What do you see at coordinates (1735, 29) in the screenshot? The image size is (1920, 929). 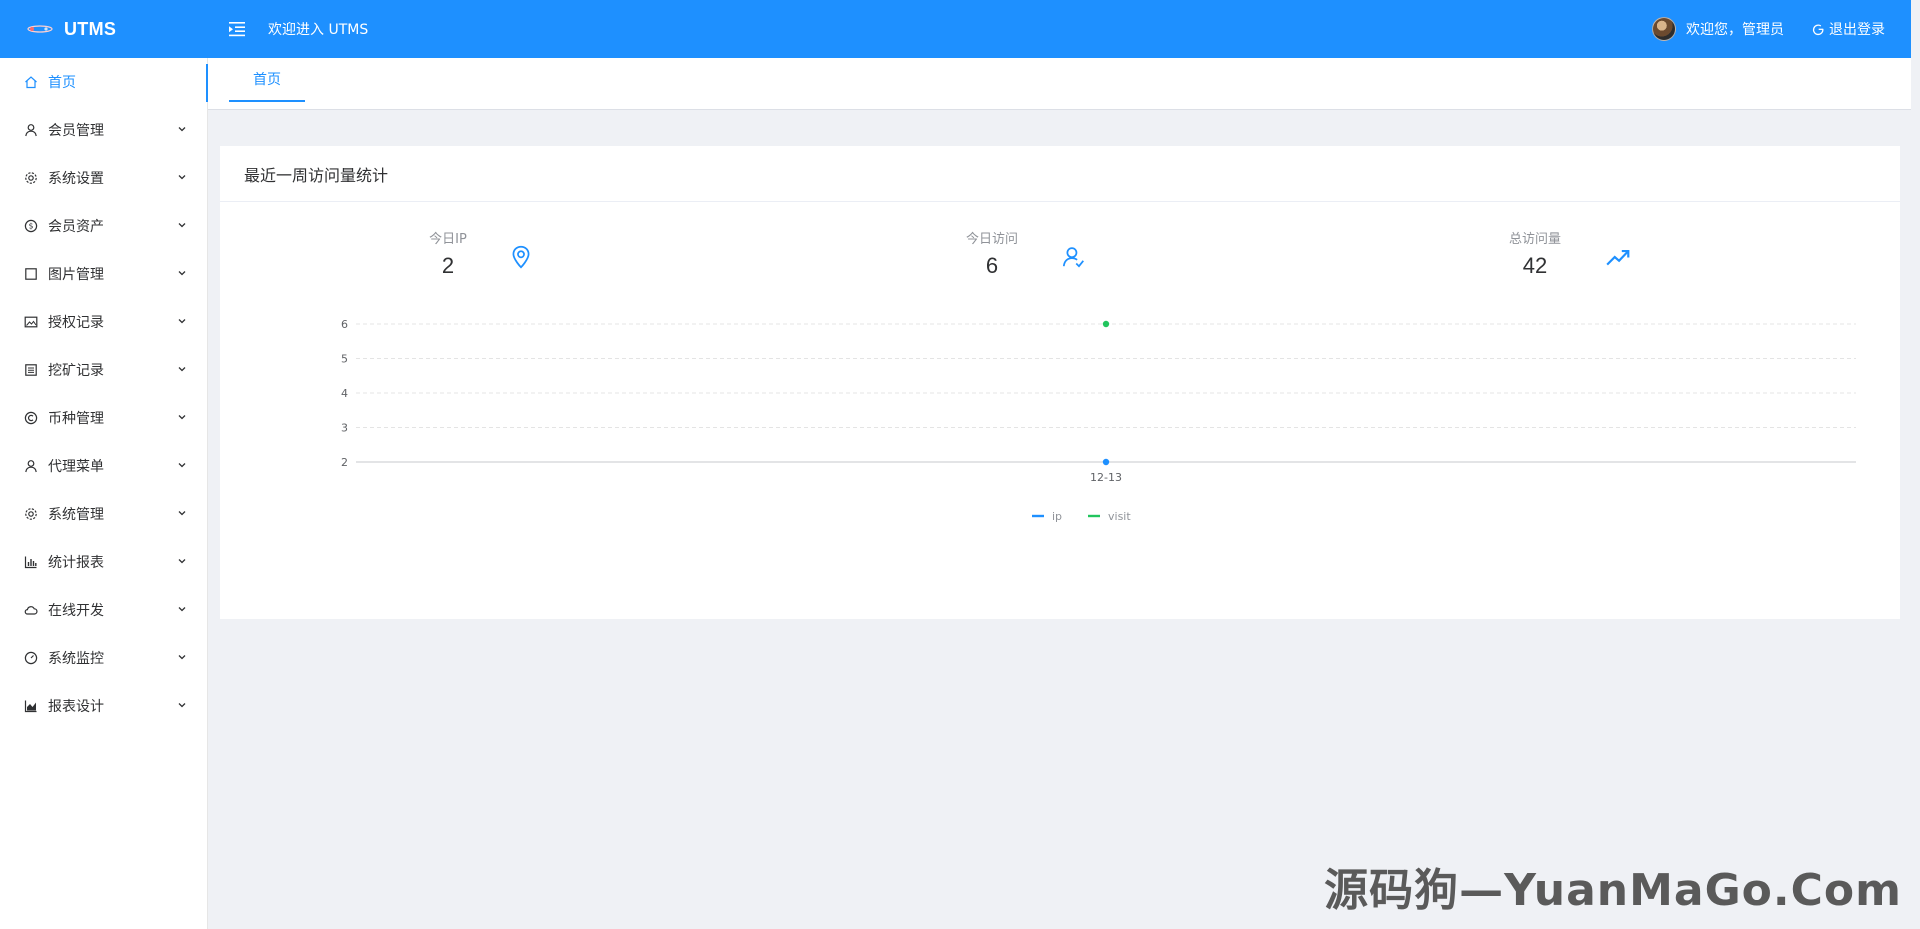 I see `user-greeting: 欢迎您，管理员` at bounding box center [1735, 29].